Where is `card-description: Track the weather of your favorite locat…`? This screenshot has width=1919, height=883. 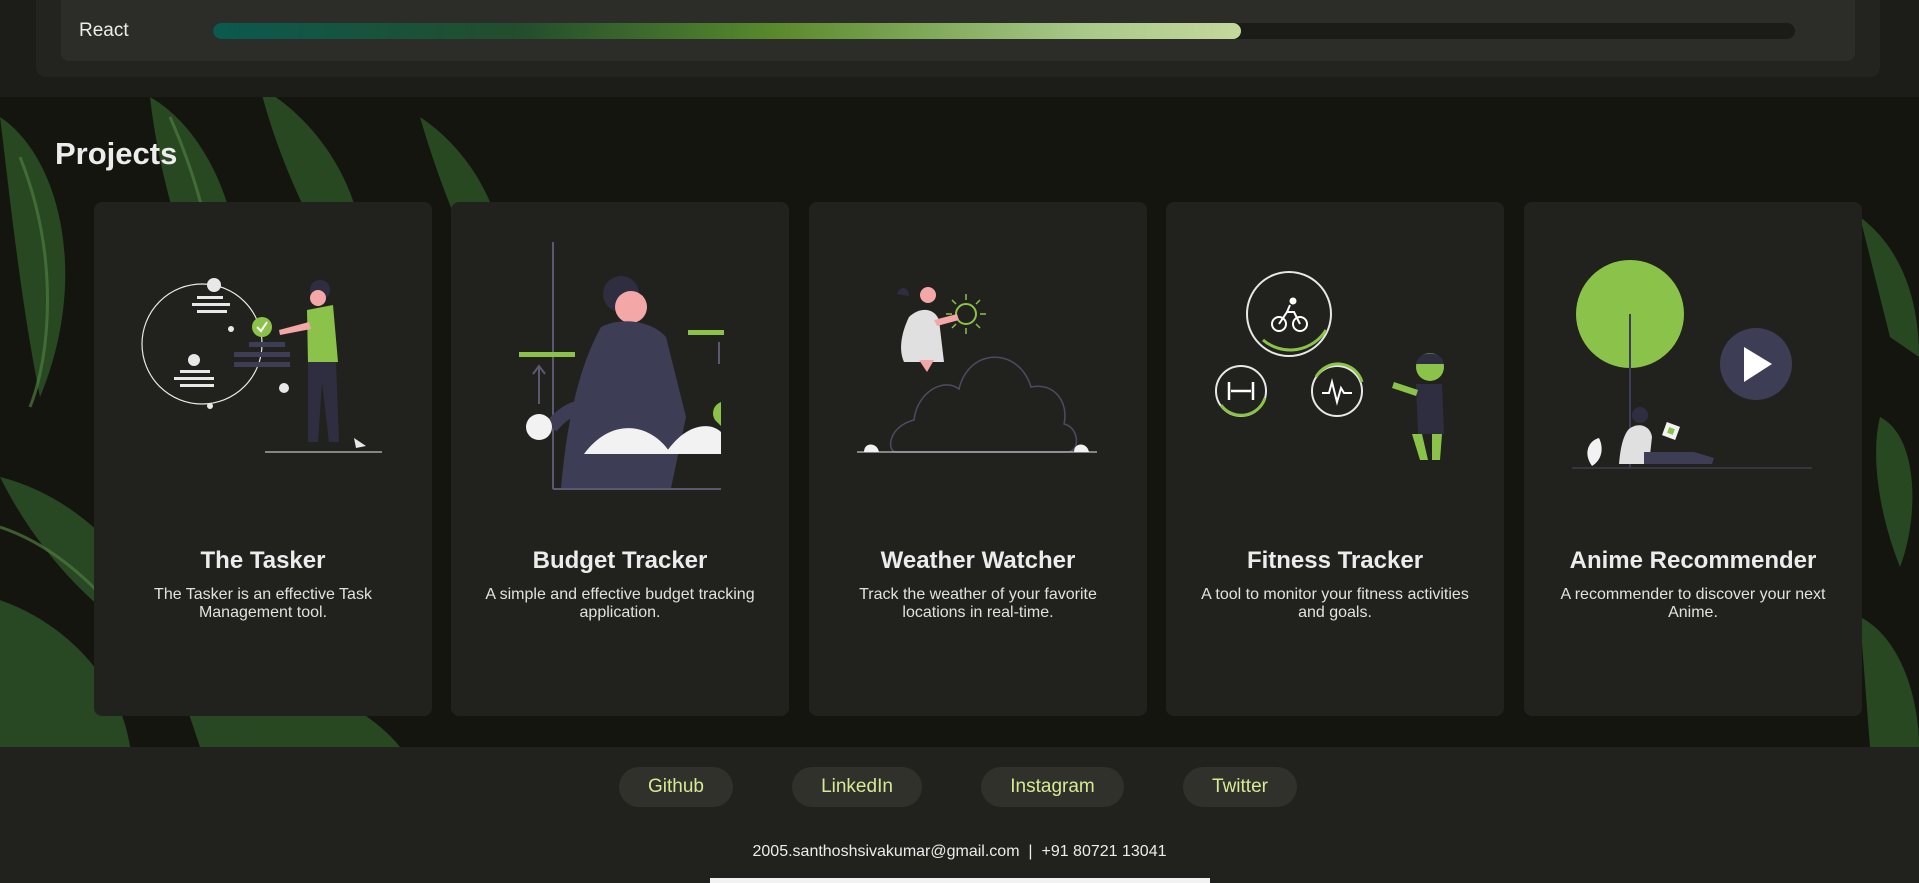 card-description: Track the weather of your favorite locat… is located at coordinates (978, 603).